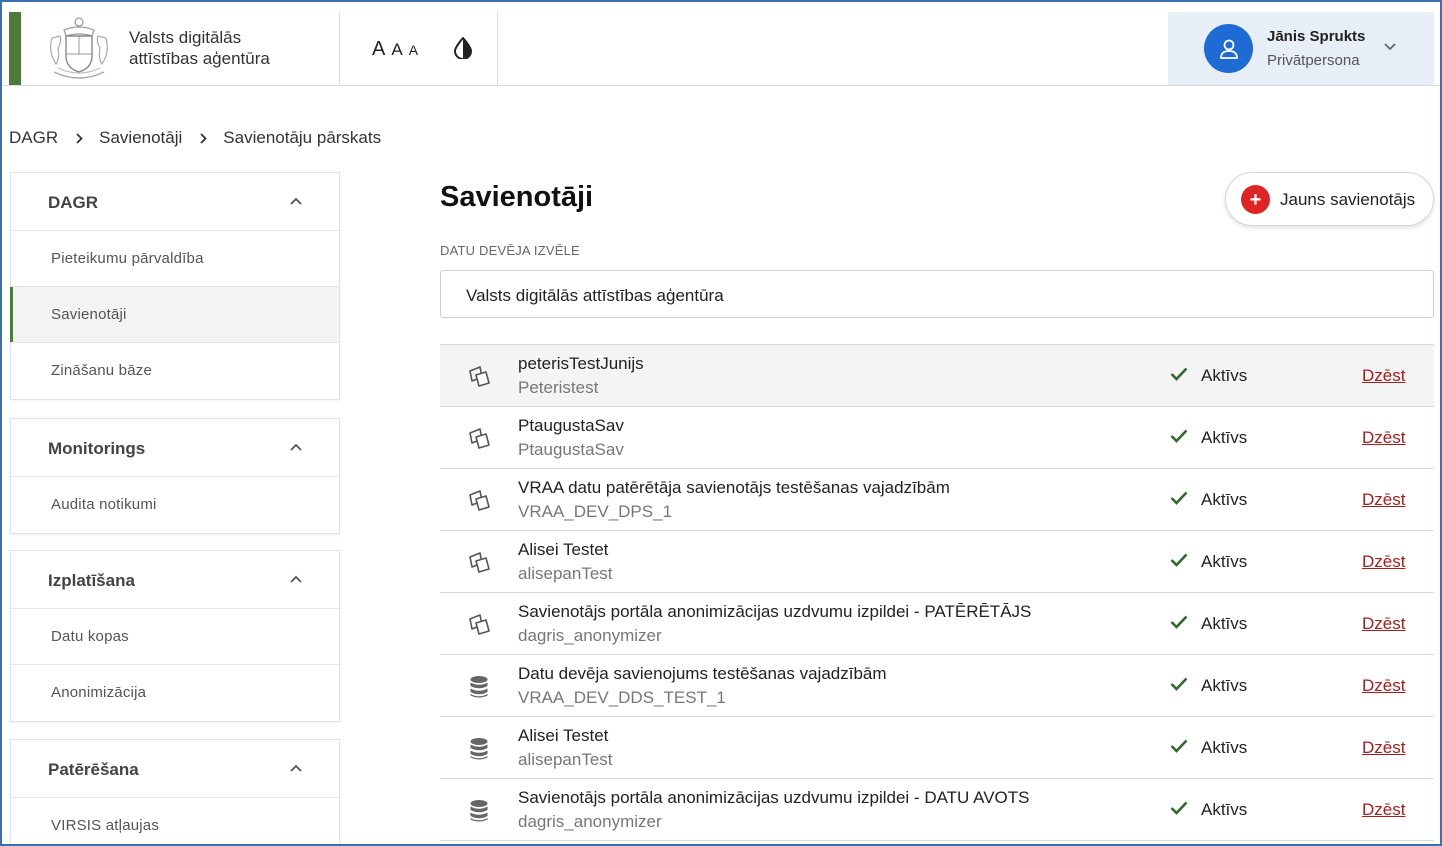  What do you see at coordinates (517, 197) in the screenshot?
I see `page-title: Savienotāji` at bounding box center [517, 197].